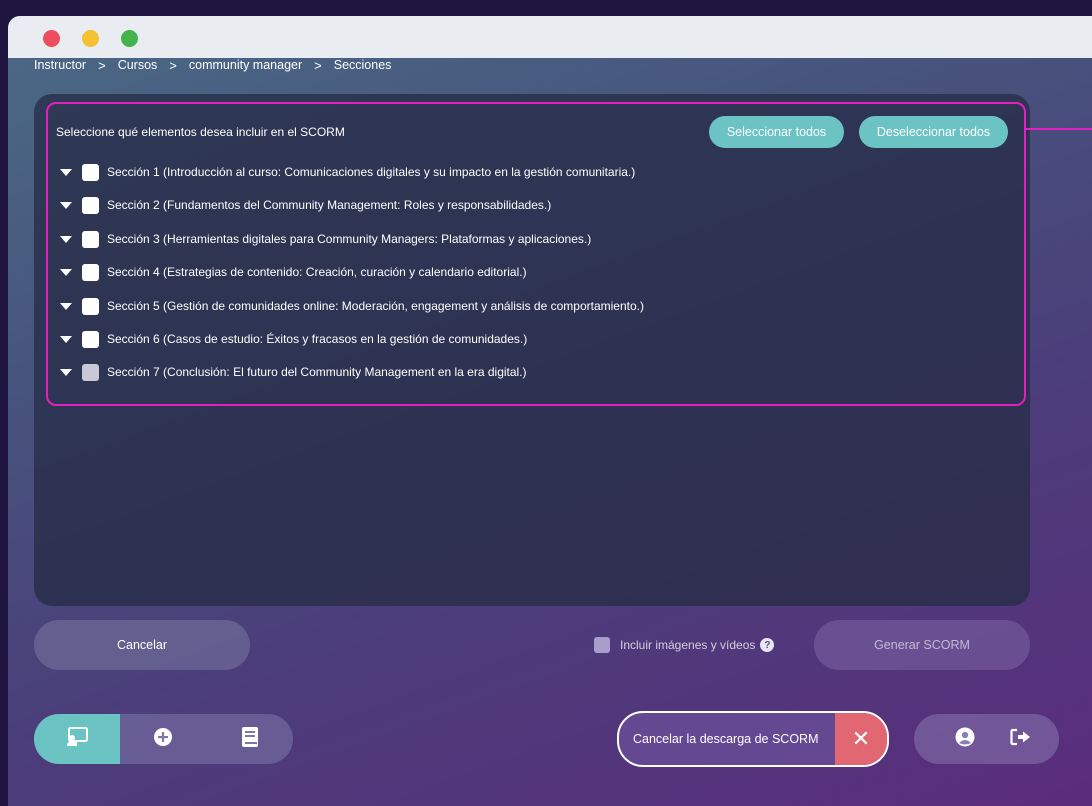 This screenshot has height=806, width=1092. What do you see at coordinates (726, 739) in the screenshot?
I see `cancel-download-label: Cancelar la descarga de SCORM` at bounding box center [726, 739].